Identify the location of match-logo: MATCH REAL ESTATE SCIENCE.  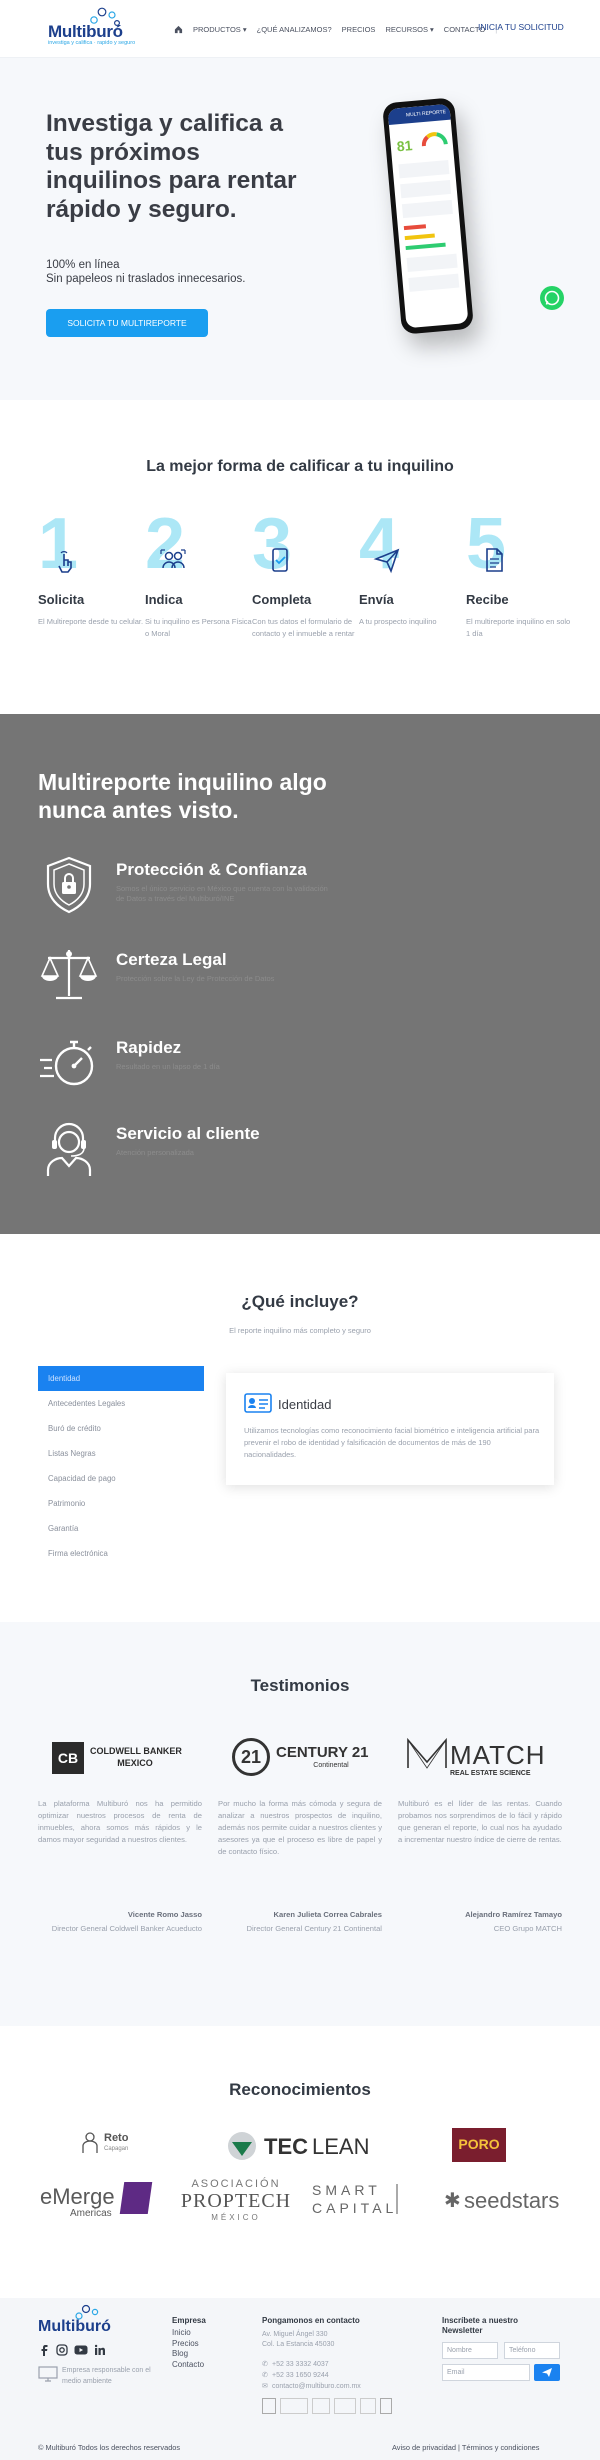
(485, 1760).